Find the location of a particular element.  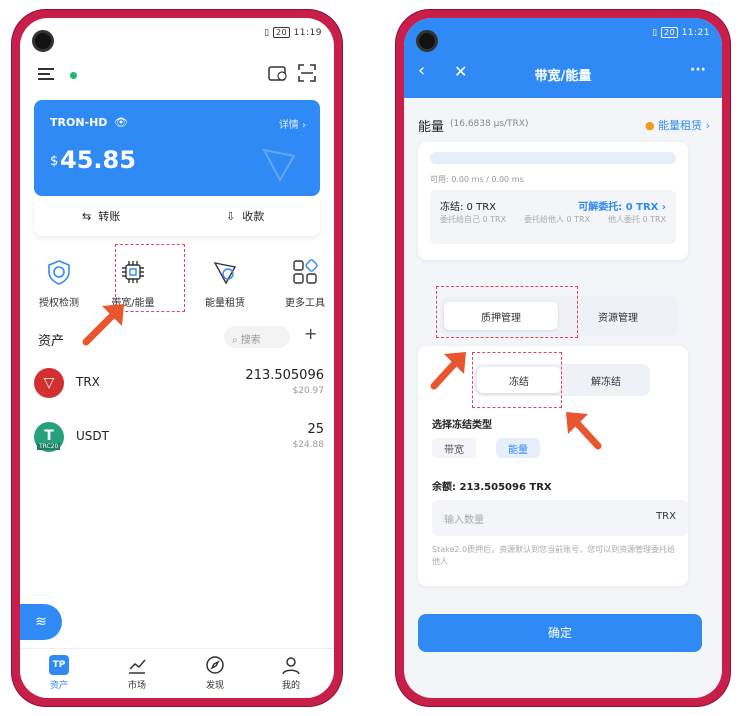

page-title: 带宽/能量 is located at coordinates (563, 76).